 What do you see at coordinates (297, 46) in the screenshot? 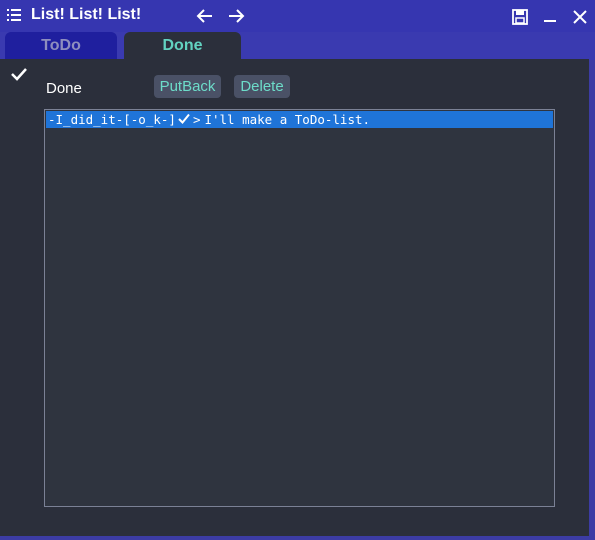
I see `tab-strip: ToDo Done` at bounding box center [297, 46].